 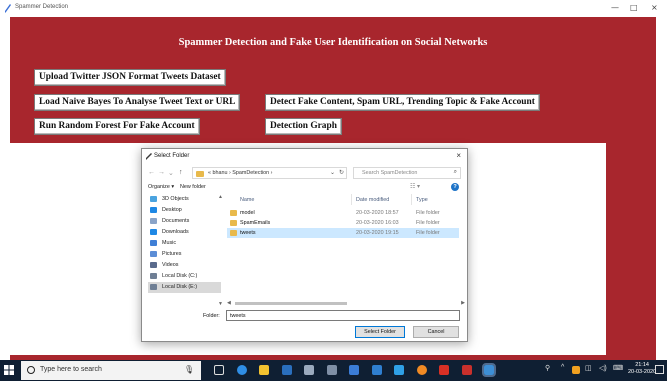 I want to click on scroll-up-icon: ▲, so click(x=220, y=197).